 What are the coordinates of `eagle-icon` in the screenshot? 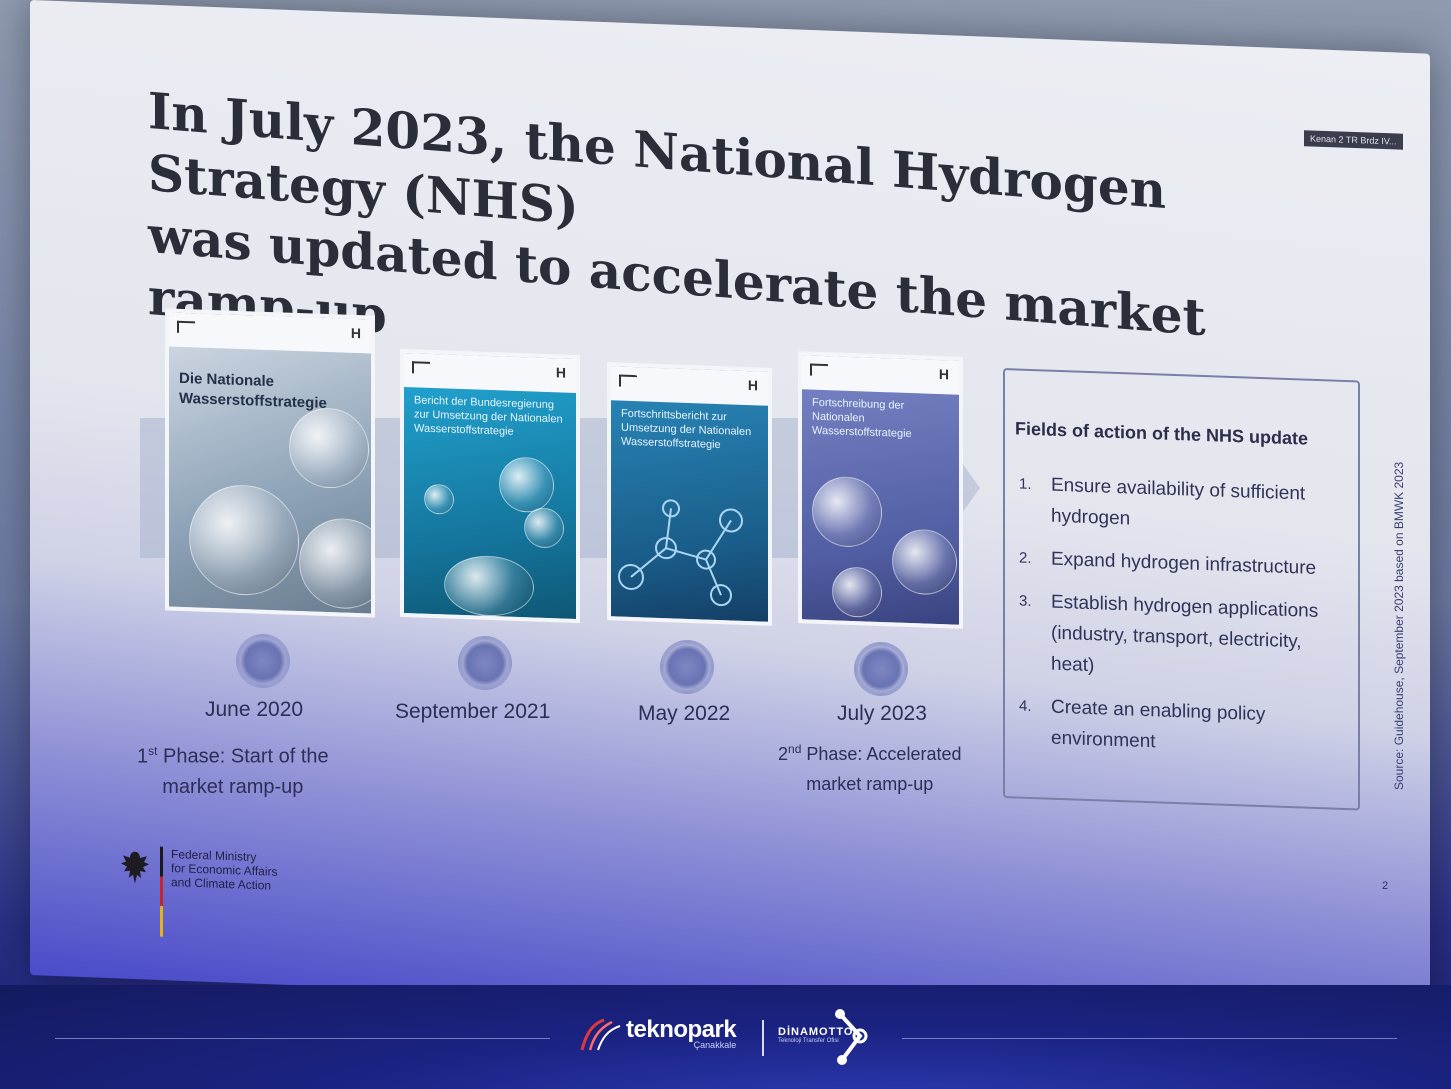 It's located at (135, 867).